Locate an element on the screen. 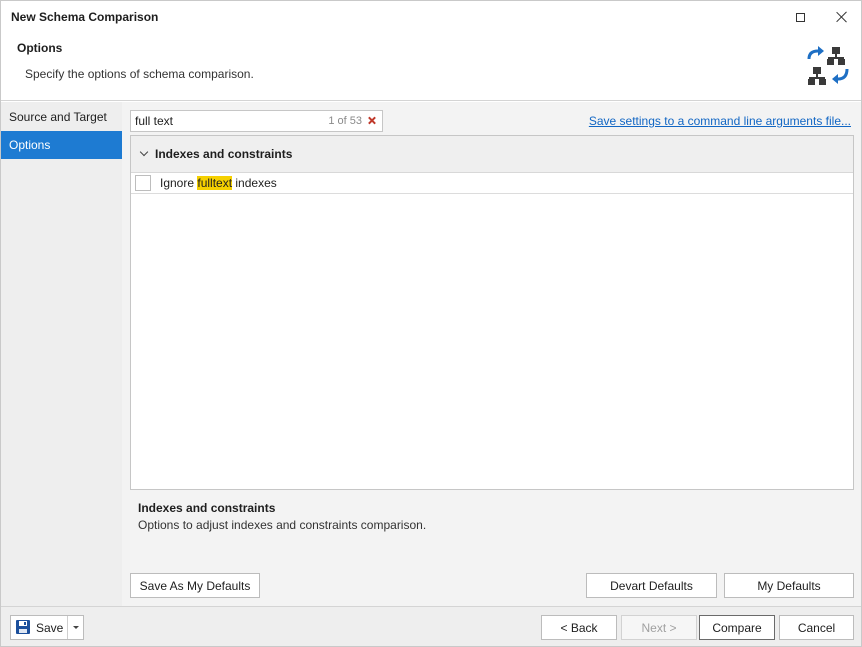  schema-compare-icon is located at coordinates (828, 65).